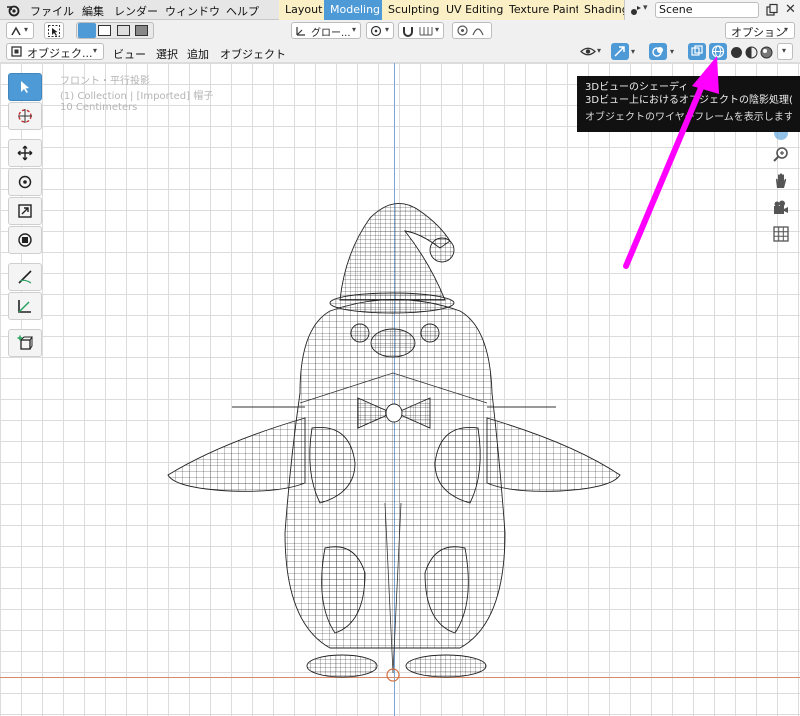  I want to click on visibility-dropdown: ▾, so click(592, 51).